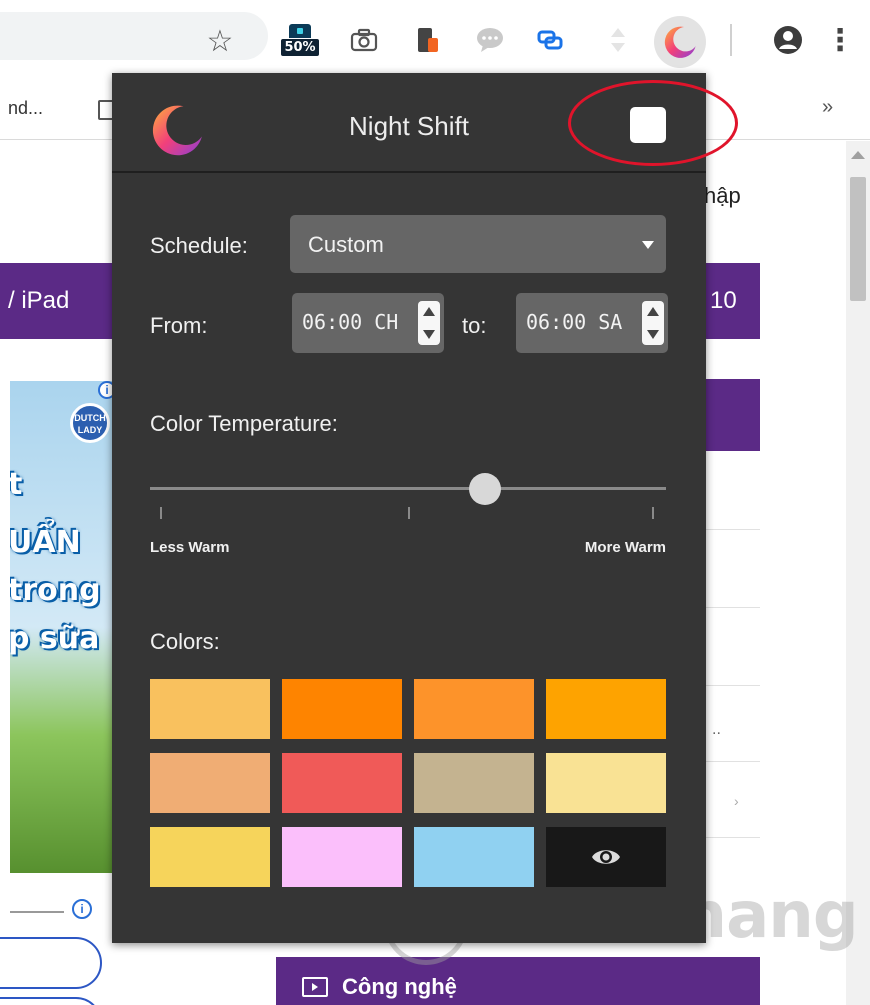 This screenshot has height=1005, width=870. I want to click on browser-toolbar: ☆ 50% ⋮, so click(435, 36).